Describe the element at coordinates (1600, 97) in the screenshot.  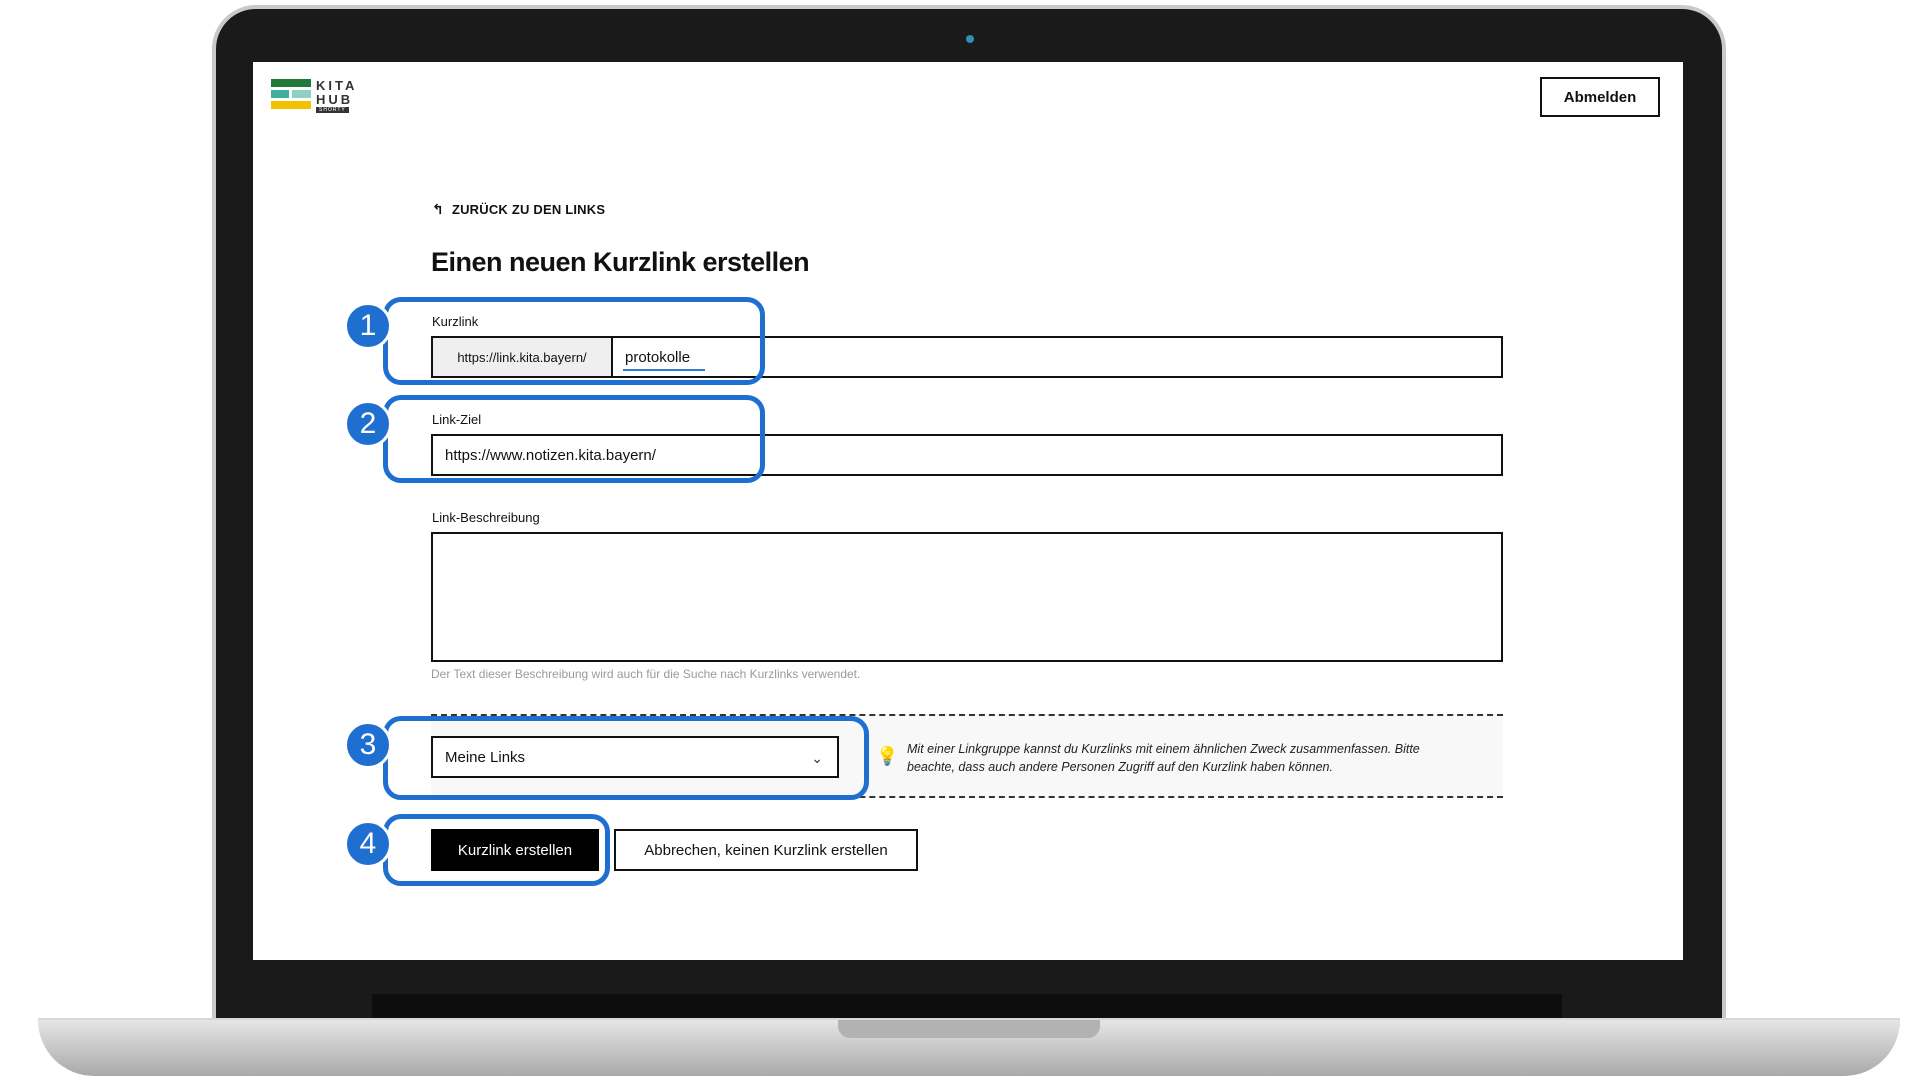
I see `logout-button: Abmelden` at that location.